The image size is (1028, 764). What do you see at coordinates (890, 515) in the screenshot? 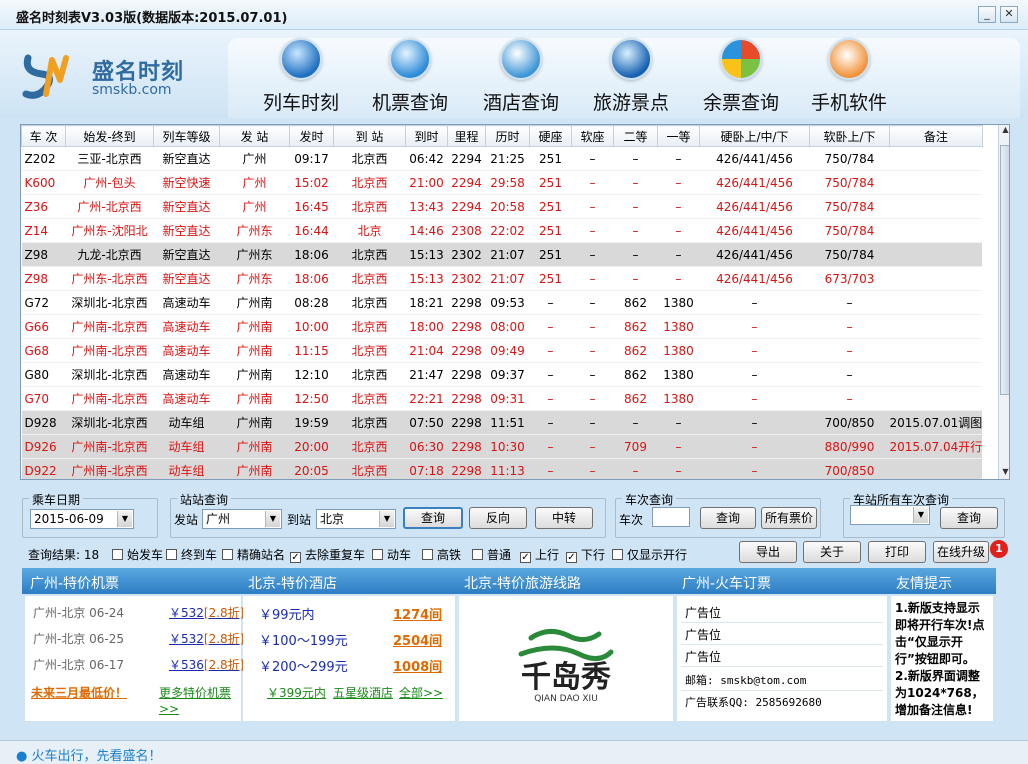
I see `station-select: ▼` at bounding box center [890, 515].